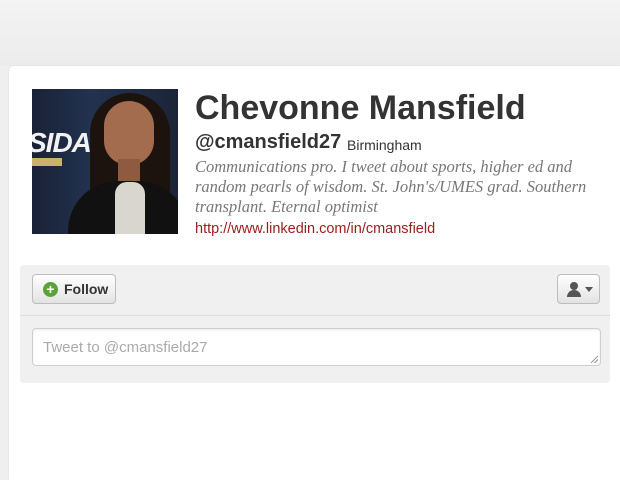  Describe the element at coordinates (62, 142) in the screenshot. I see `avatar-banner-text: SIDA` at that location.